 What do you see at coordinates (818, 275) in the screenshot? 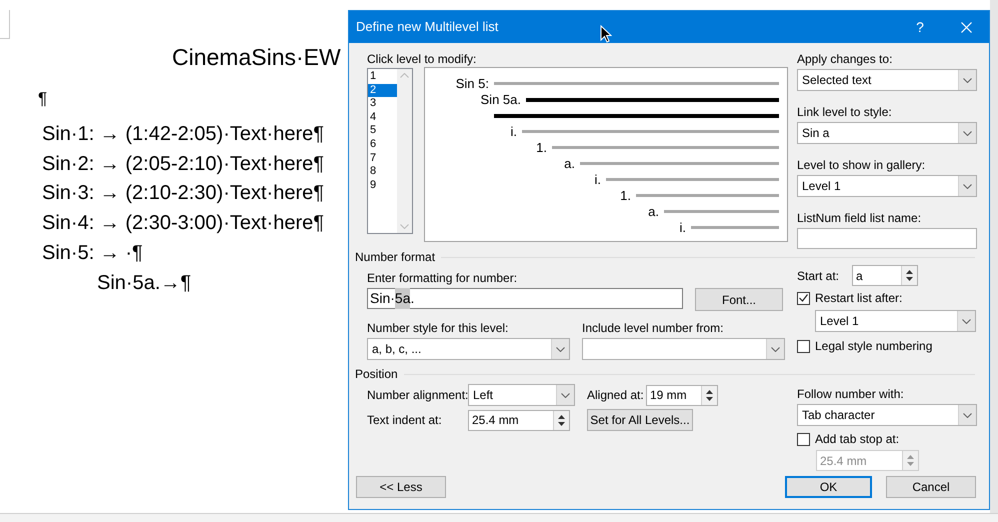
I see `field-label: Start at:` at bounding box center [818, 275].